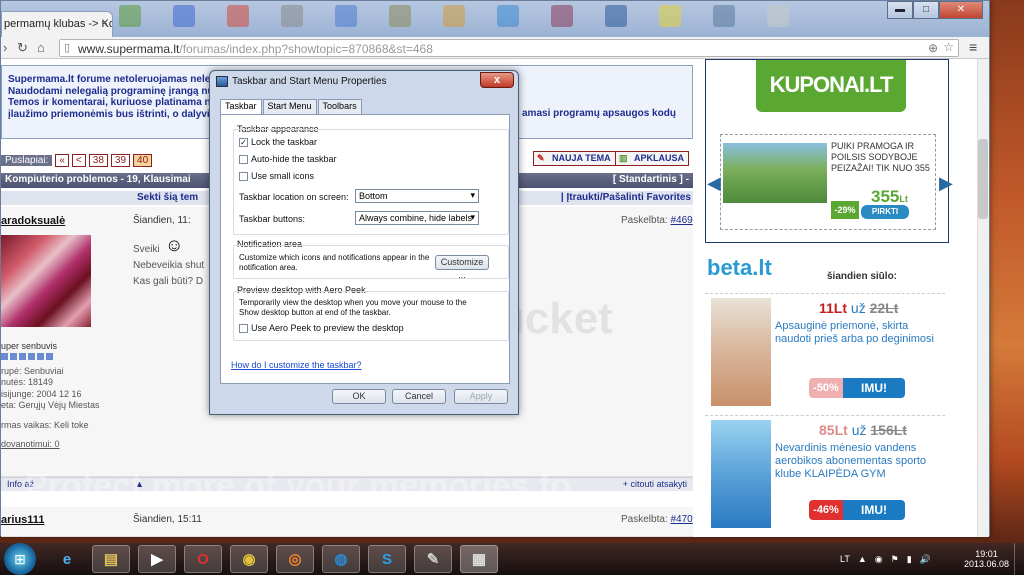  Describe the element at coordinates (885, 196) in the screenshot. I see `price-value: 355` at that location.